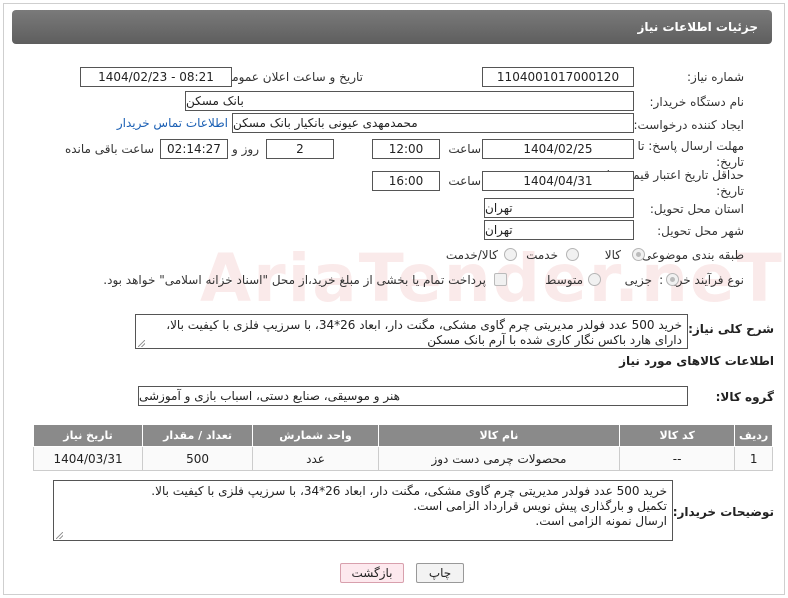 The height and width of the screenshot is (598, 788). Describe the element at coordinates (542, 255) in the screenshot. I see `category-service-label: خدمت` at that location.